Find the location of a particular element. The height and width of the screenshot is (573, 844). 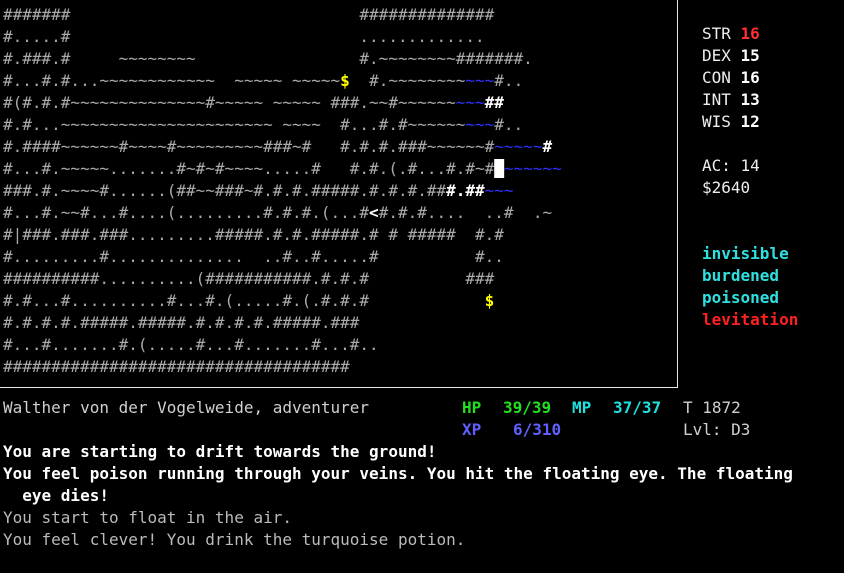

status-effects: invisible burdened poisoned levitation is located at coordinates (750, 287).